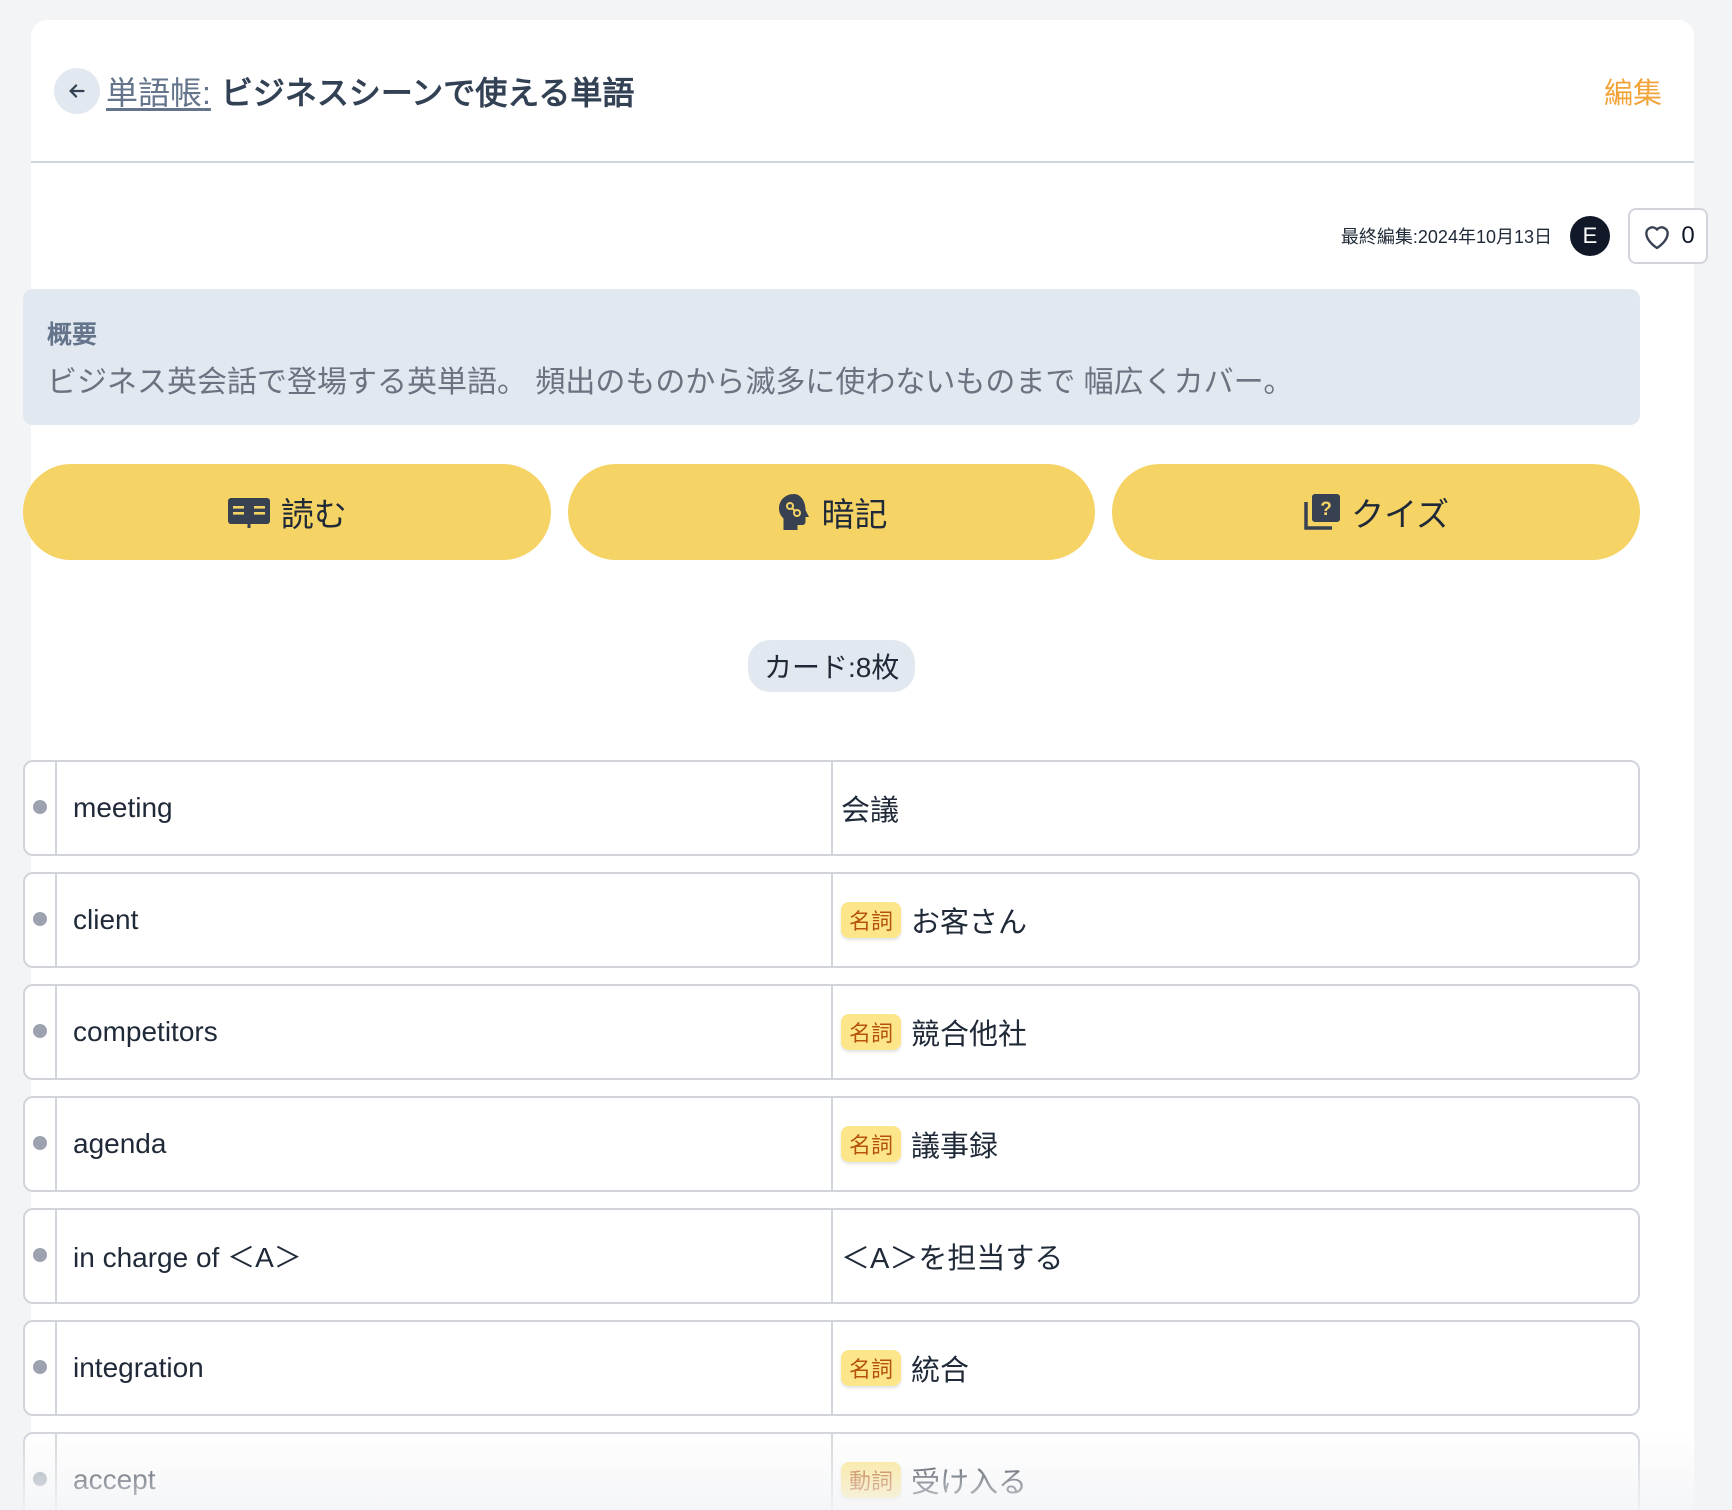 This screenshot has height=1510, width=1732. I want to click on card-count-badge: カード:8枚, so click(832, 666).